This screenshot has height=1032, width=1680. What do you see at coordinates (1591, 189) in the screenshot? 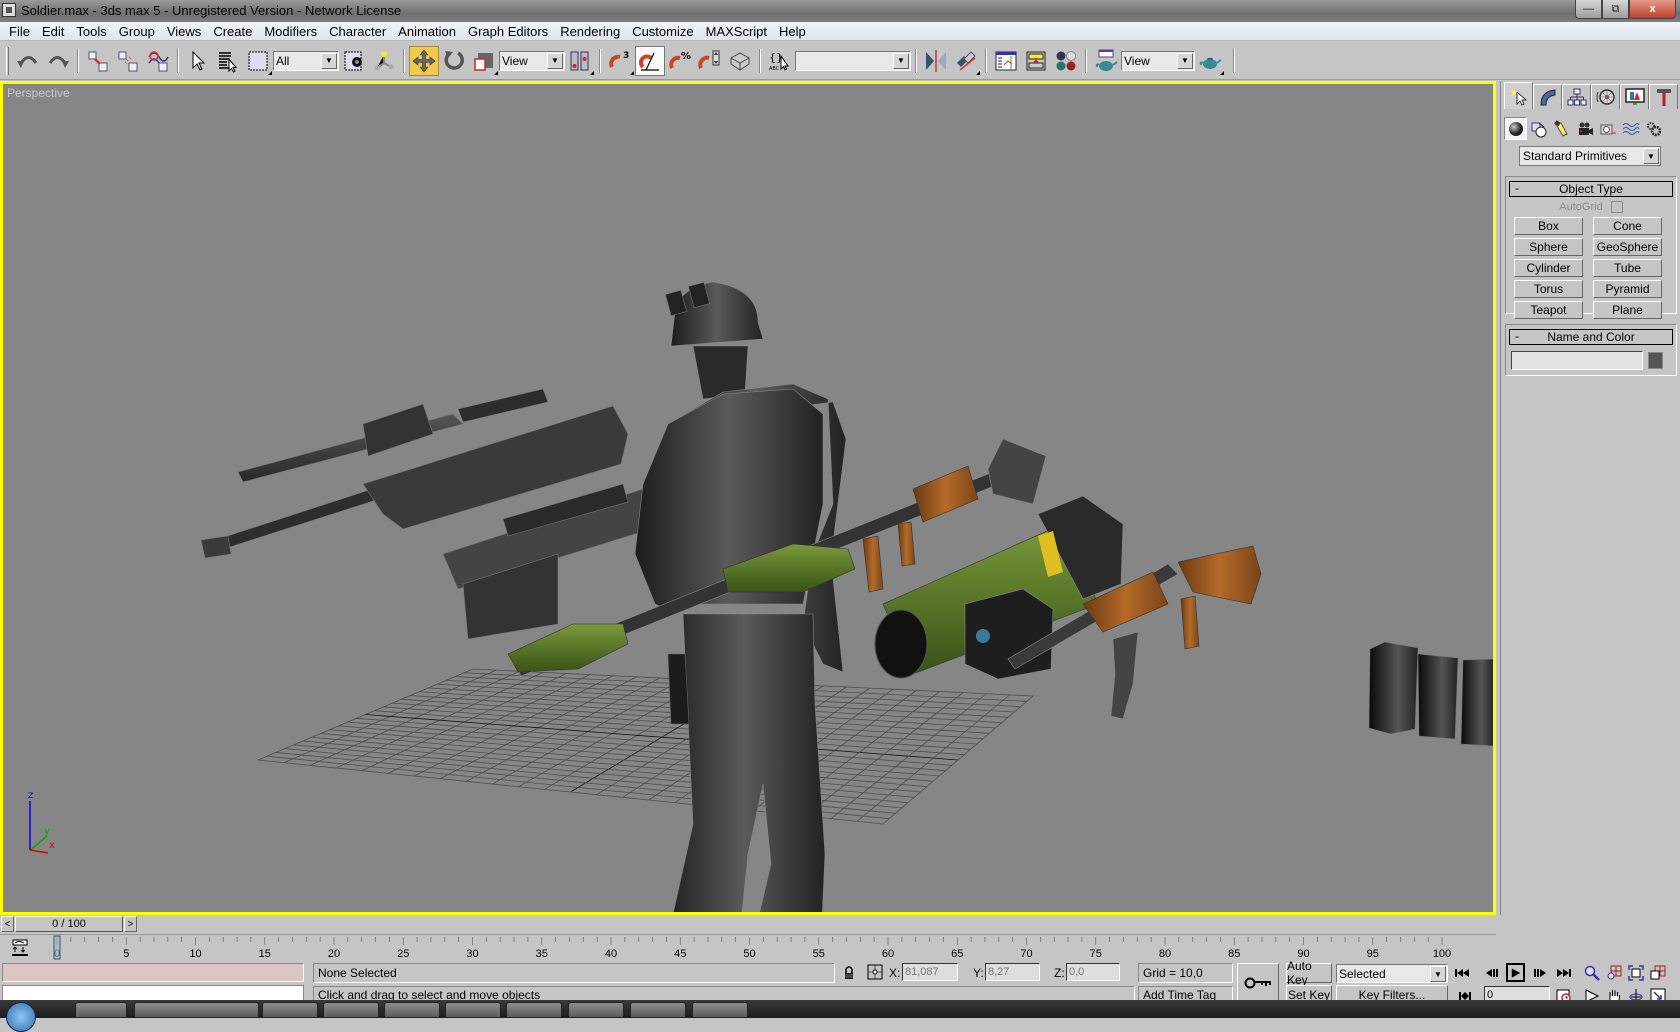
I see `object-type-header: - Object Type` at bounding box center [1591, 189].